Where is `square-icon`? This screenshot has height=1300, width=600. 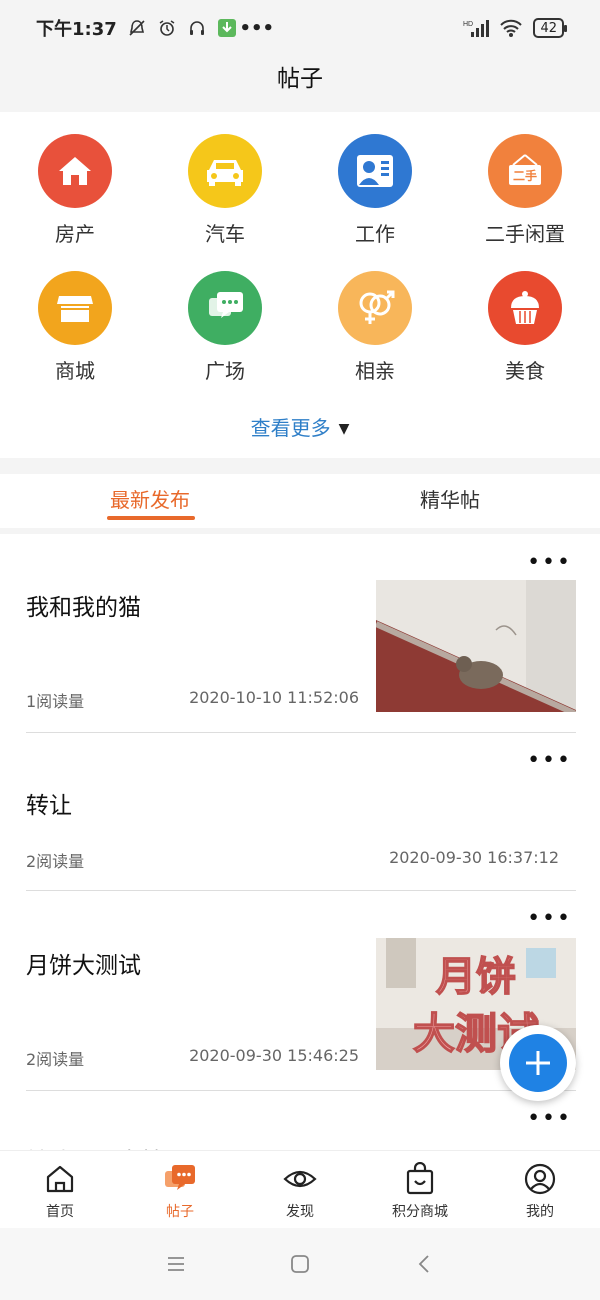 square-icon is located at coordinates (300, 1264).